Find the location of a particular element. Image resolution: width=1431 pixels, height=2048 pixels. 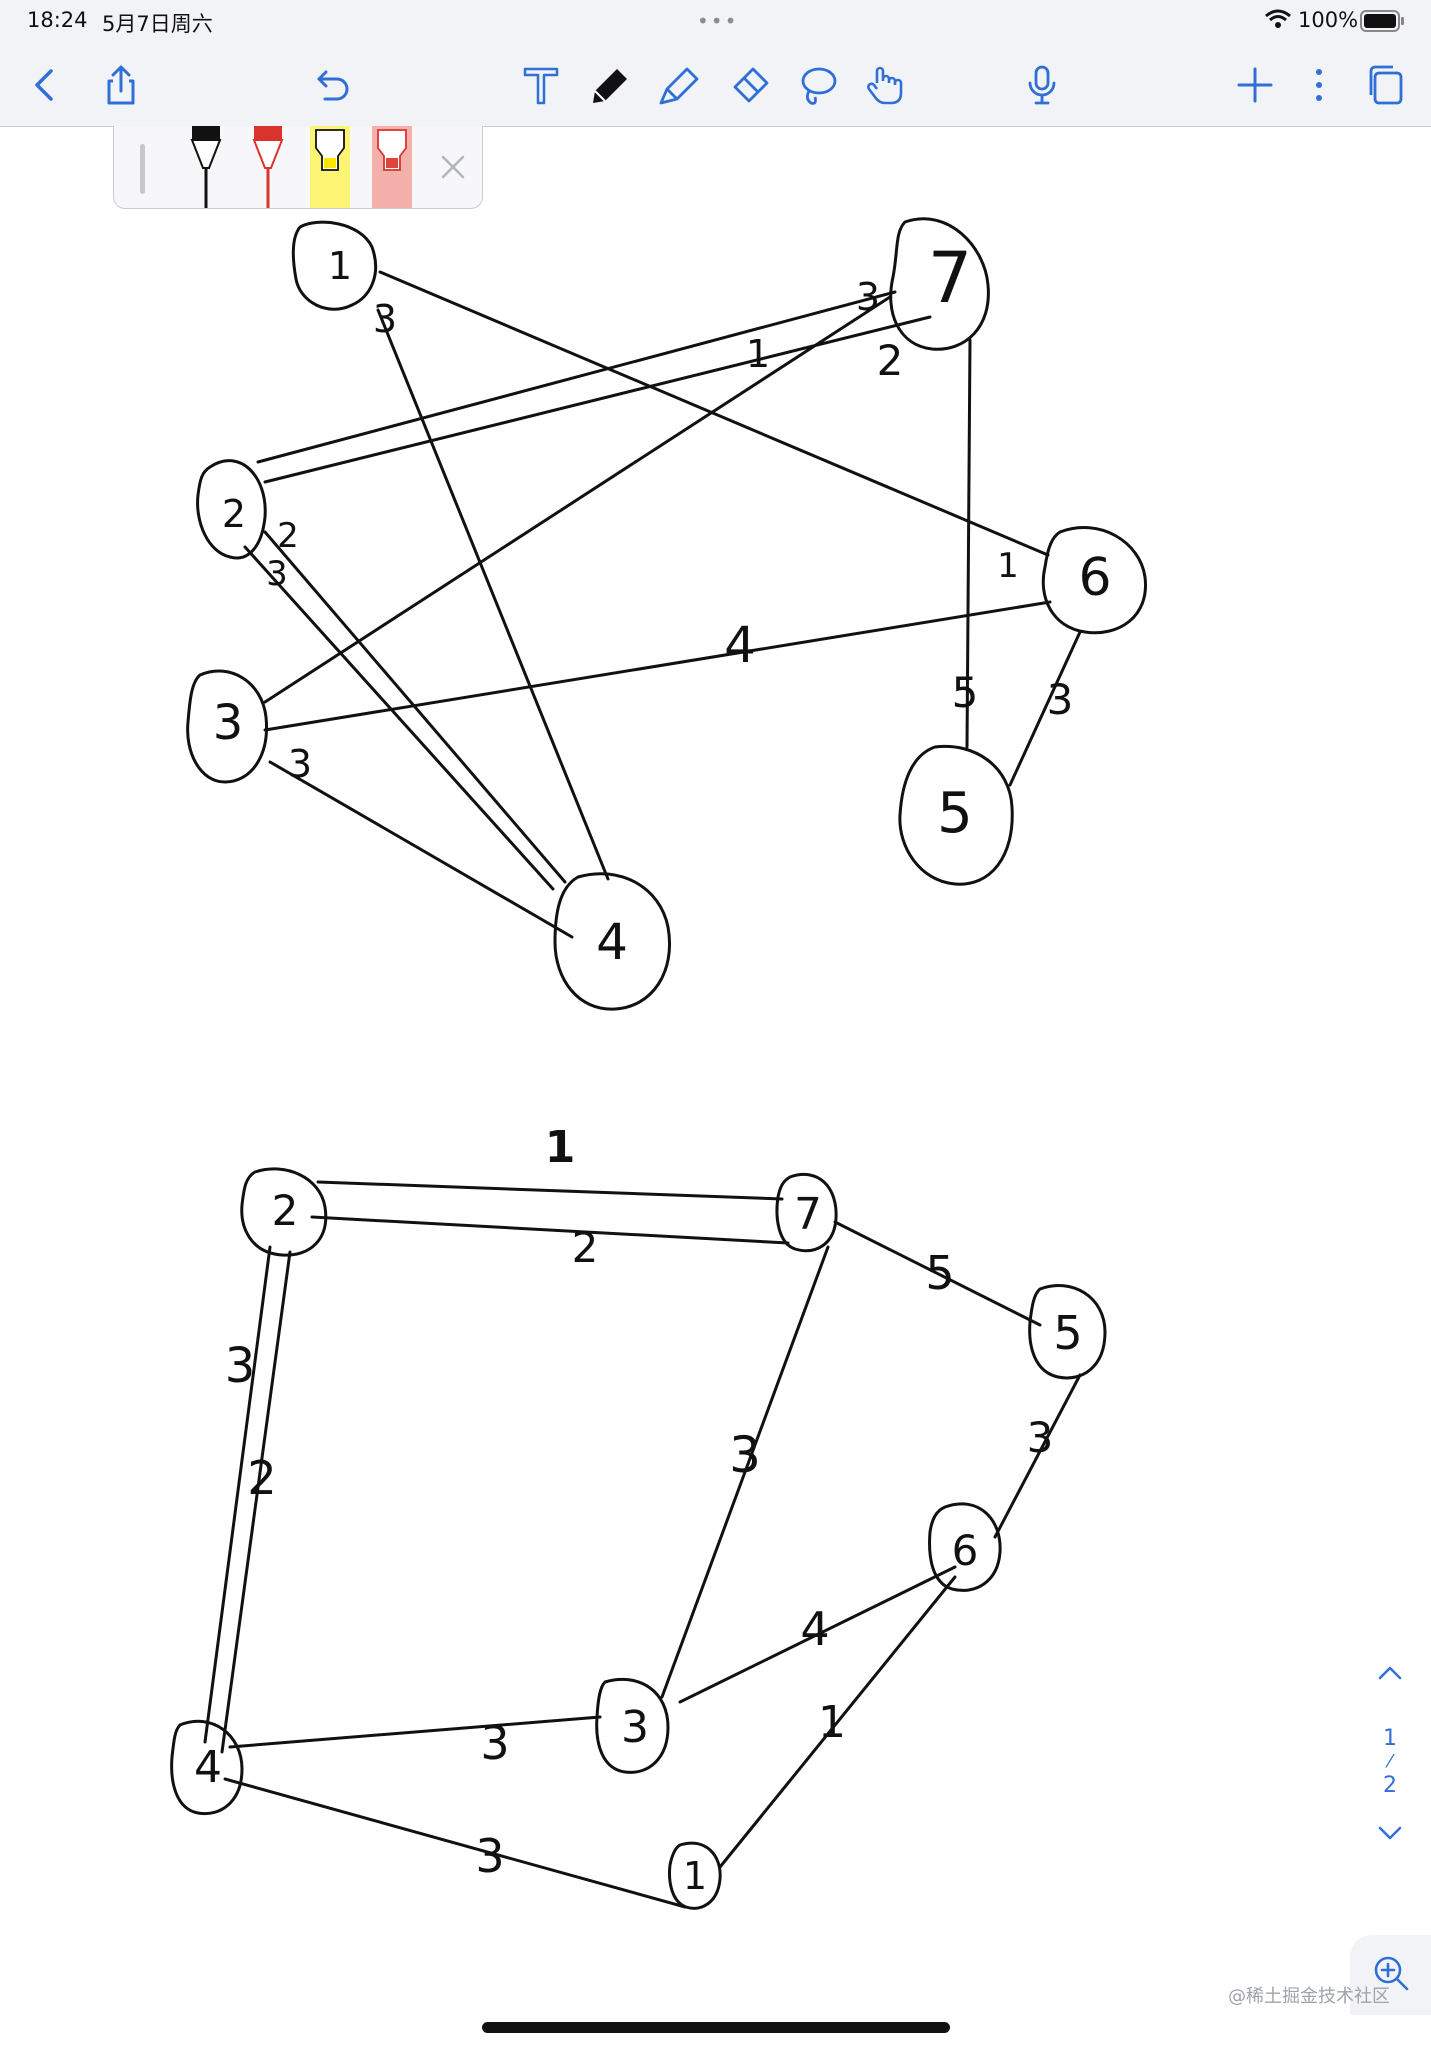

b-node-6-label: 6 is located at coordinates (965, 1550).